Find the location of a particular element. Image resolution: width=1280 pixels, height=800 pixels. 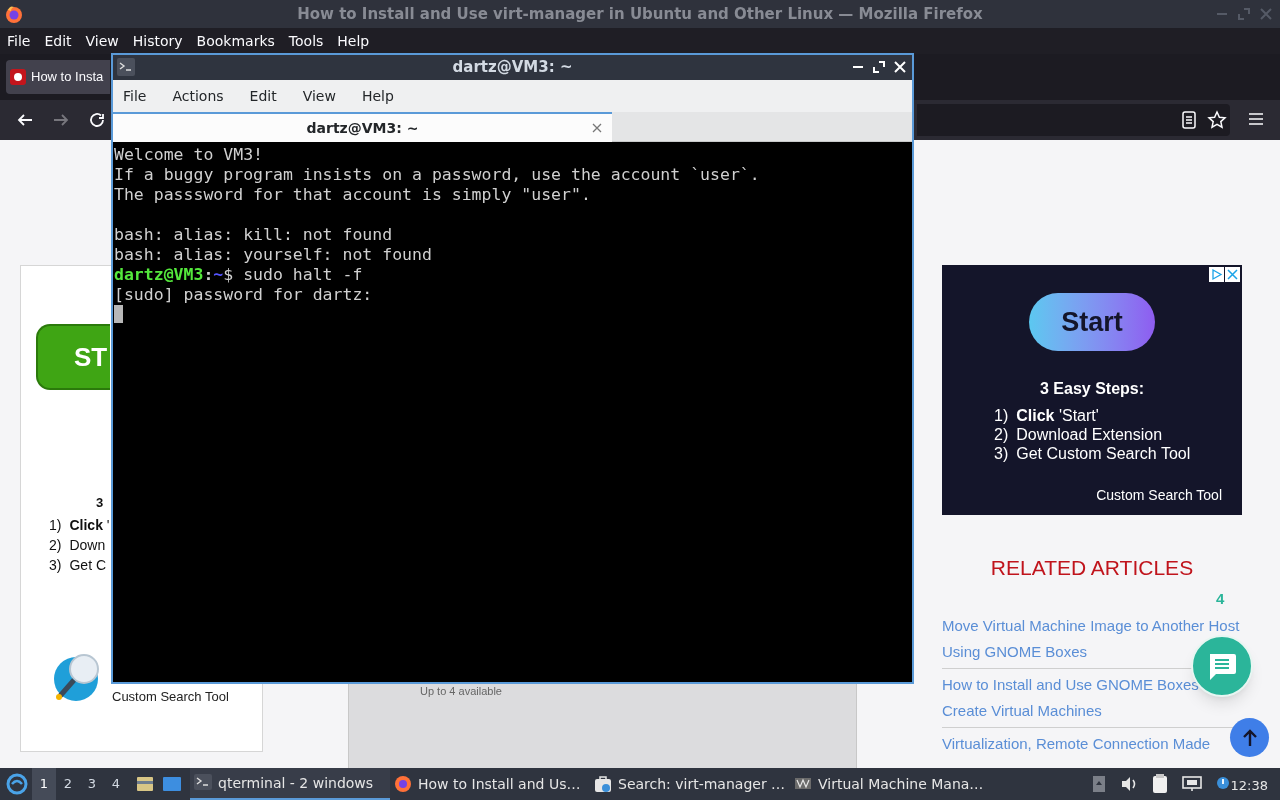

close-tab-icon is located at coordinates (597, 128).